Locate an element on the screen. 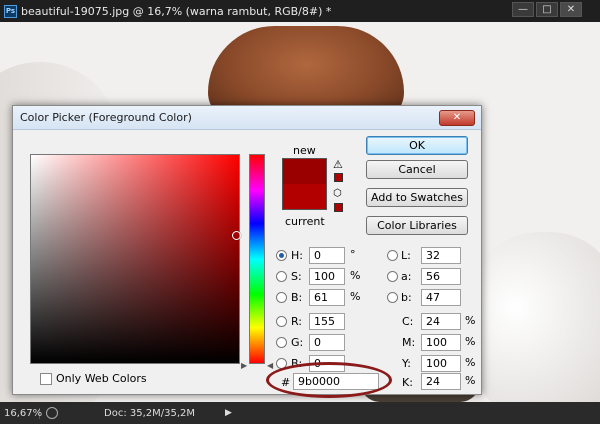  cyan-unit: % is located at coordinates (470, 320).